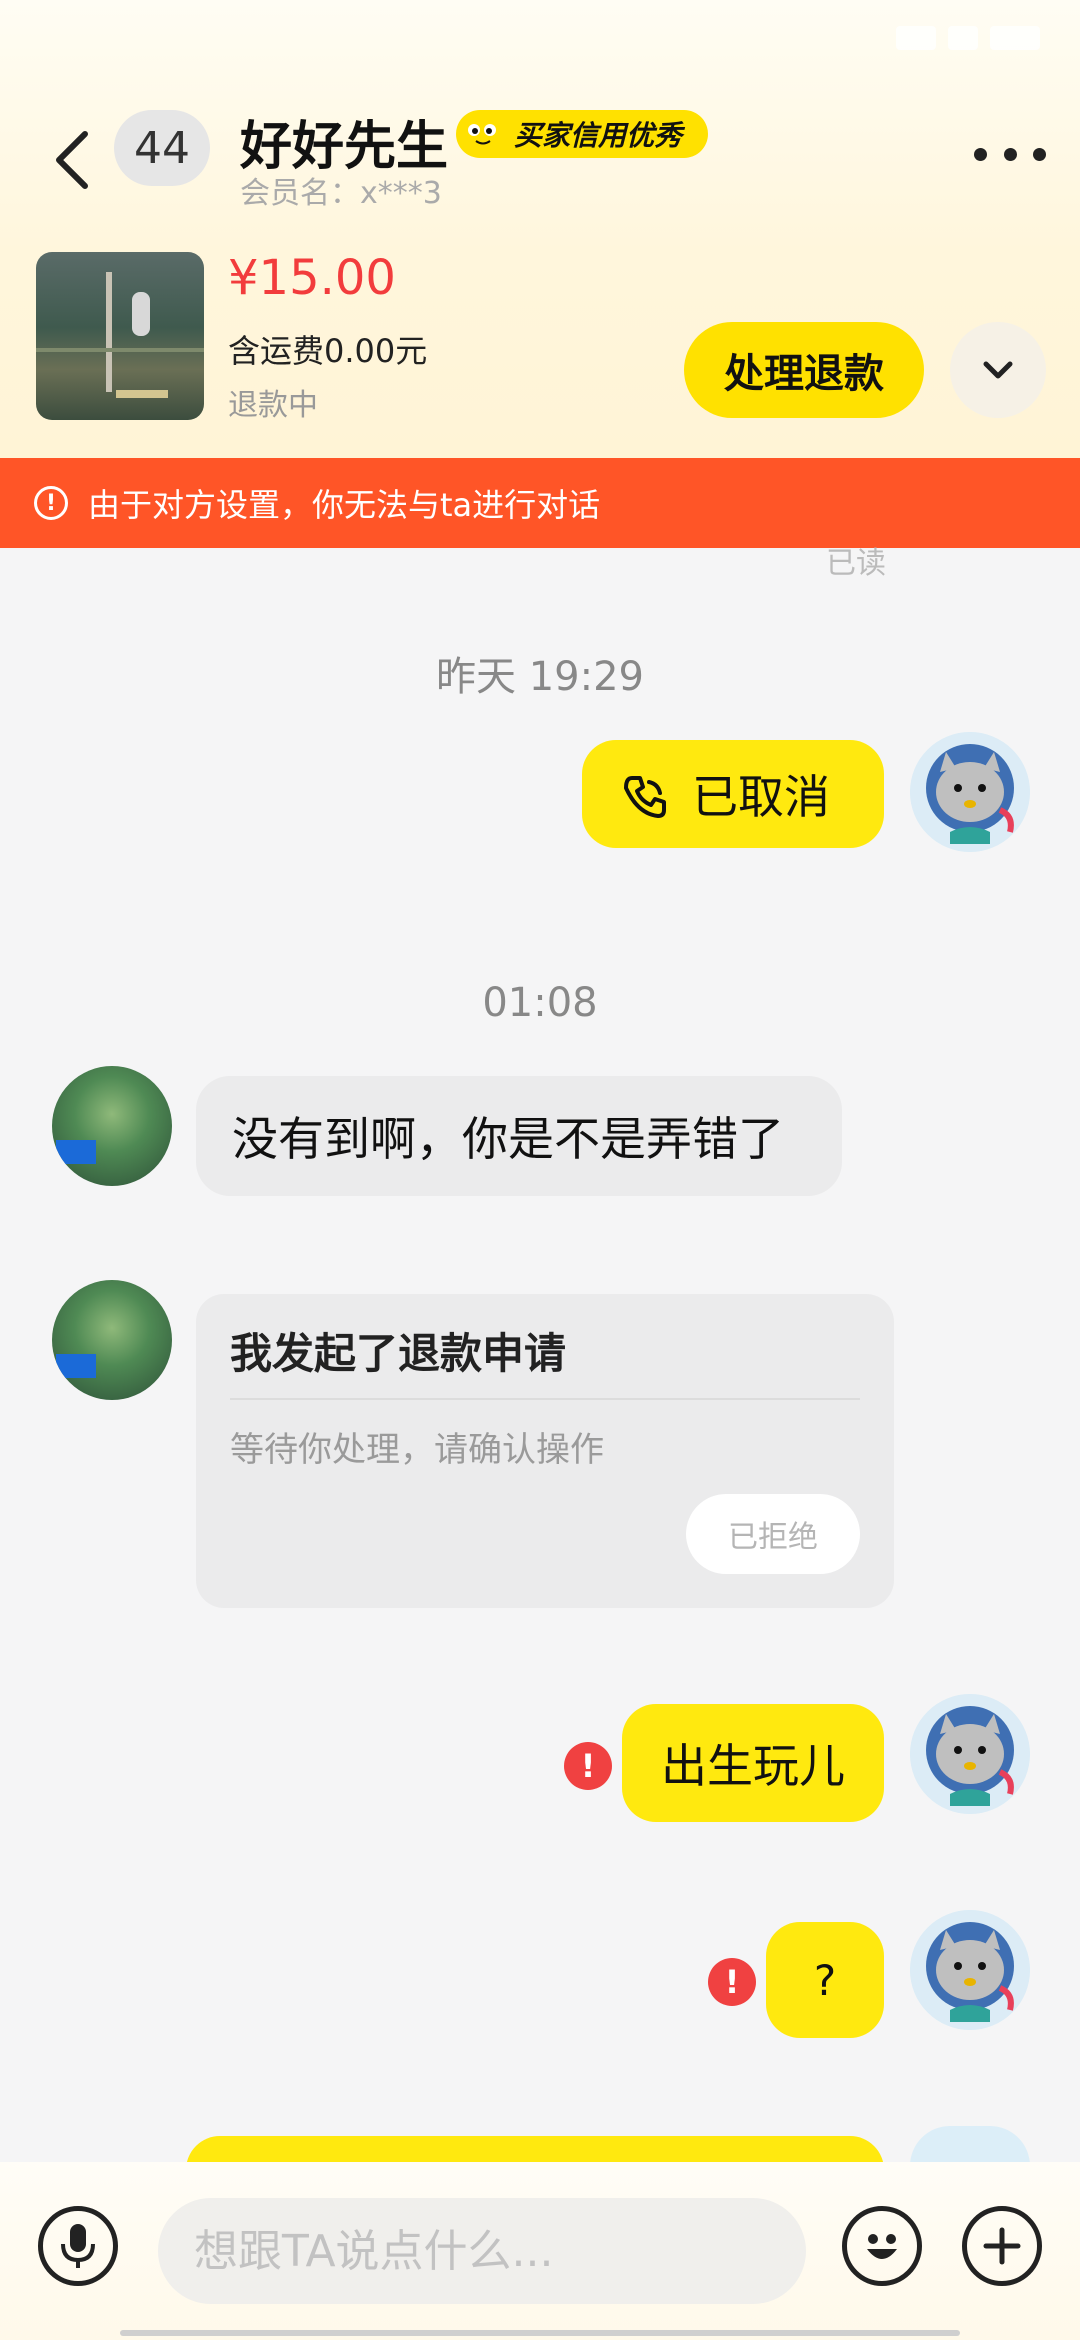 The height and width of the screenshot is (2340, 1080). I want to click on emoji-icon, so click(882, 2246).